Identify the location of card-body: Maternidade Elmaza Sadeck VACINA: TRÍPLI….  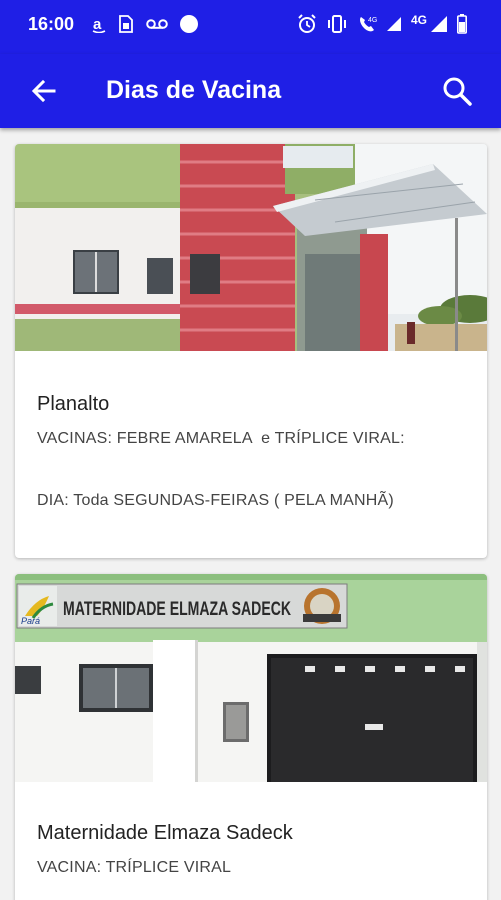
(251, 849).